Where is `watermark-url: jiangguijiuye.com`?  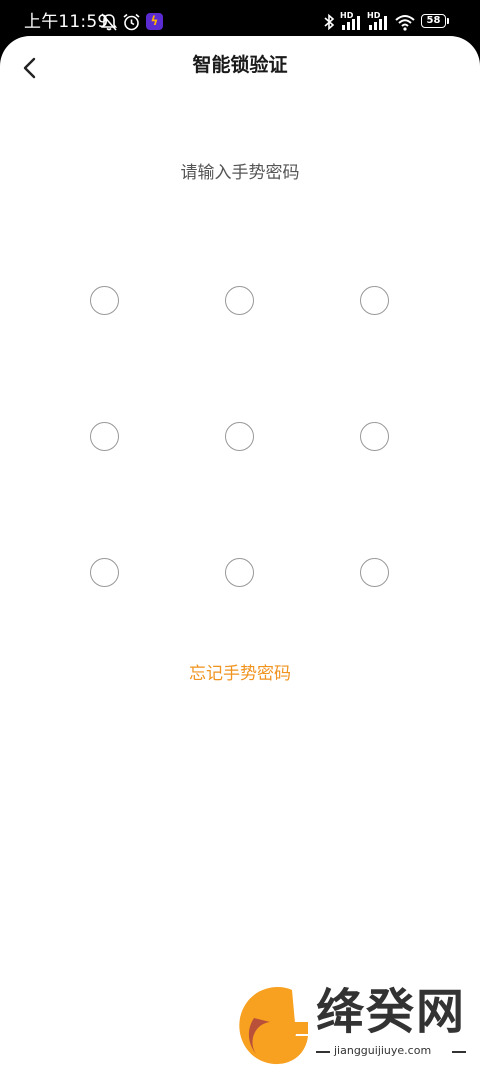 watermark-url: jiangguijiuye.com is located at coordinates (383, 1050).